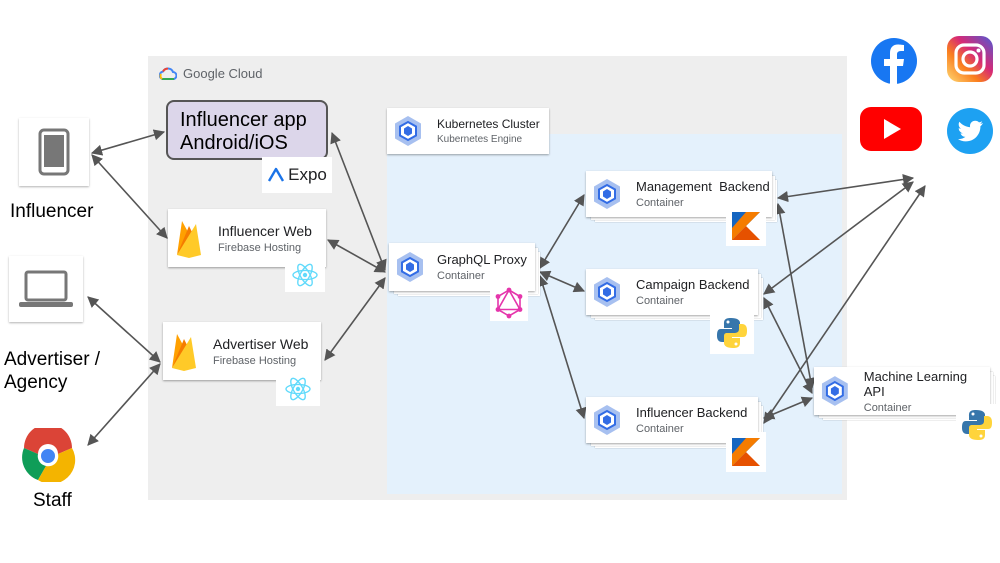 This screenshot has width=1000, height=563. What do you see at coordinates (562, 281) in the screenshot?
I see `arrow-graphql-campaign` at bounding box center [562, 281].